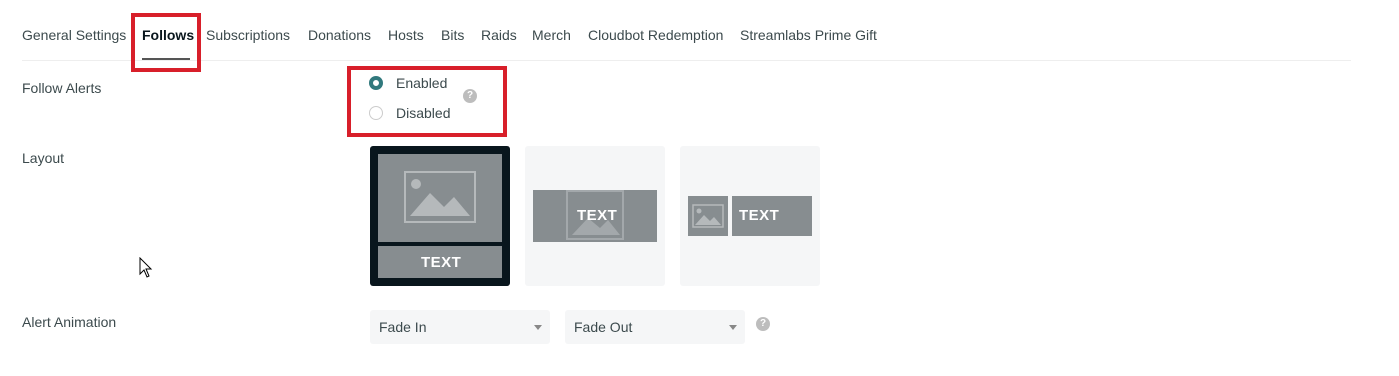 The image size is (1399, 376). I want to click on tab-hosts: Hosts, so click(406, 35).